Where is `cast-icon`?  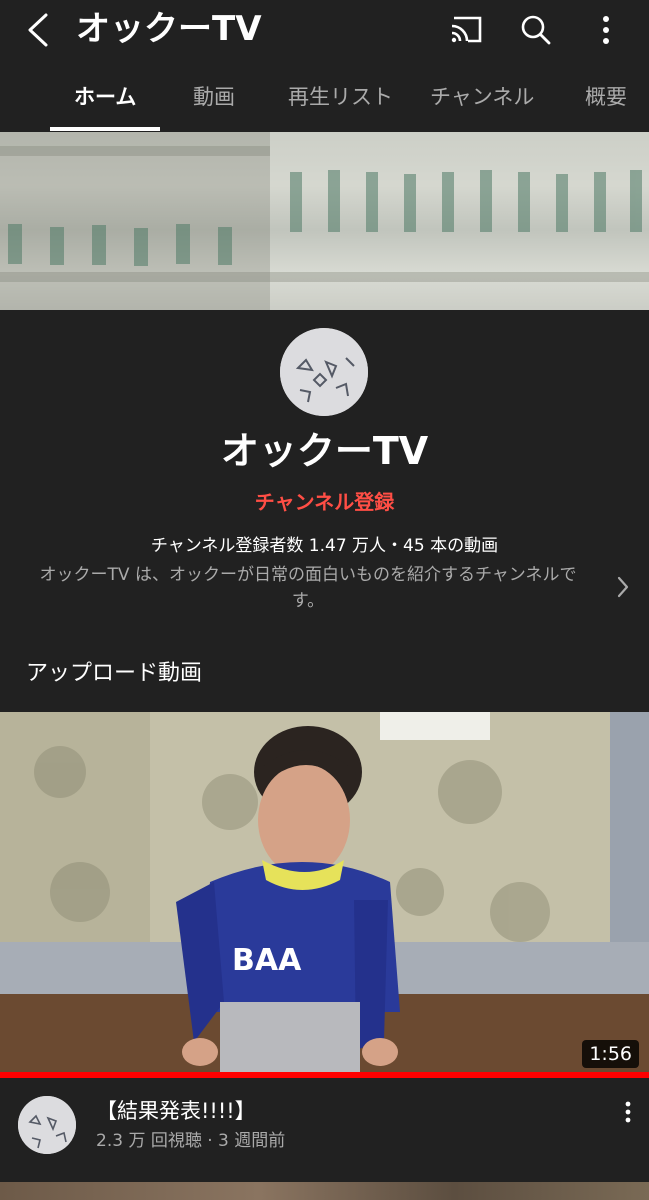 cast-icon is located at coordinates (466, 29).